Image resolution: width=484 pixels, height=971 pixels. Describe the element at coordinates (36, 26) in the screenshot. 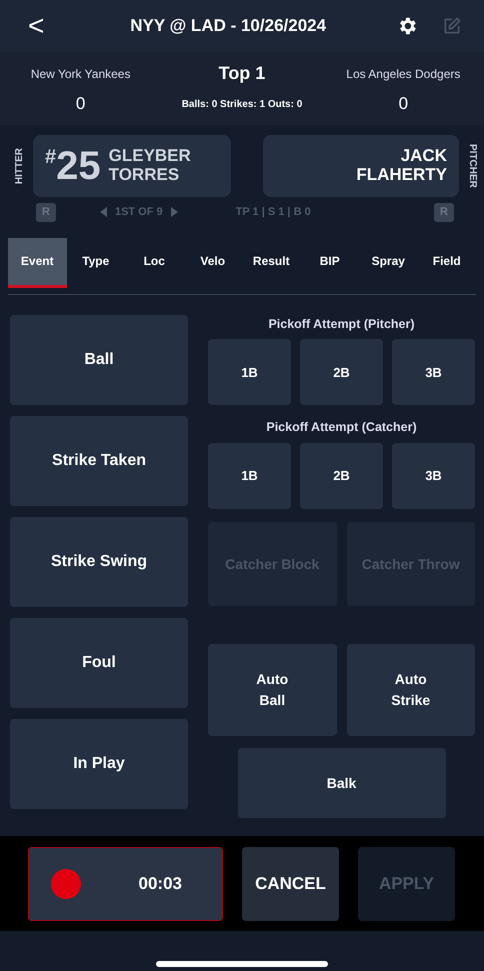

I see `back-button: <` at that location.